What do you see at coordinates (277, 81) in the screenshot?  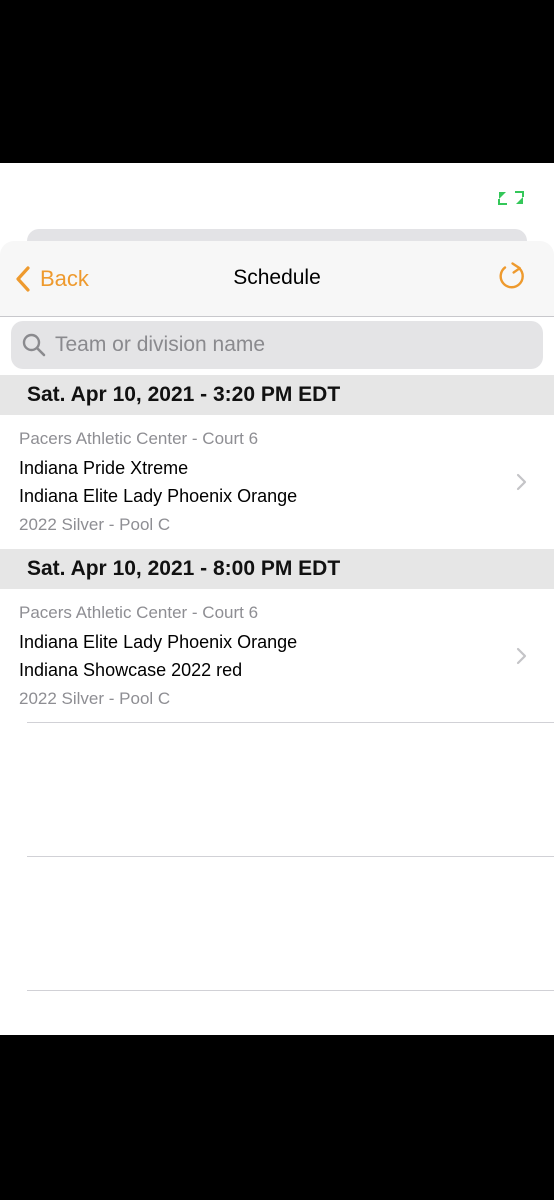 I see `top-letterbox` at bounding box center [277, 81].